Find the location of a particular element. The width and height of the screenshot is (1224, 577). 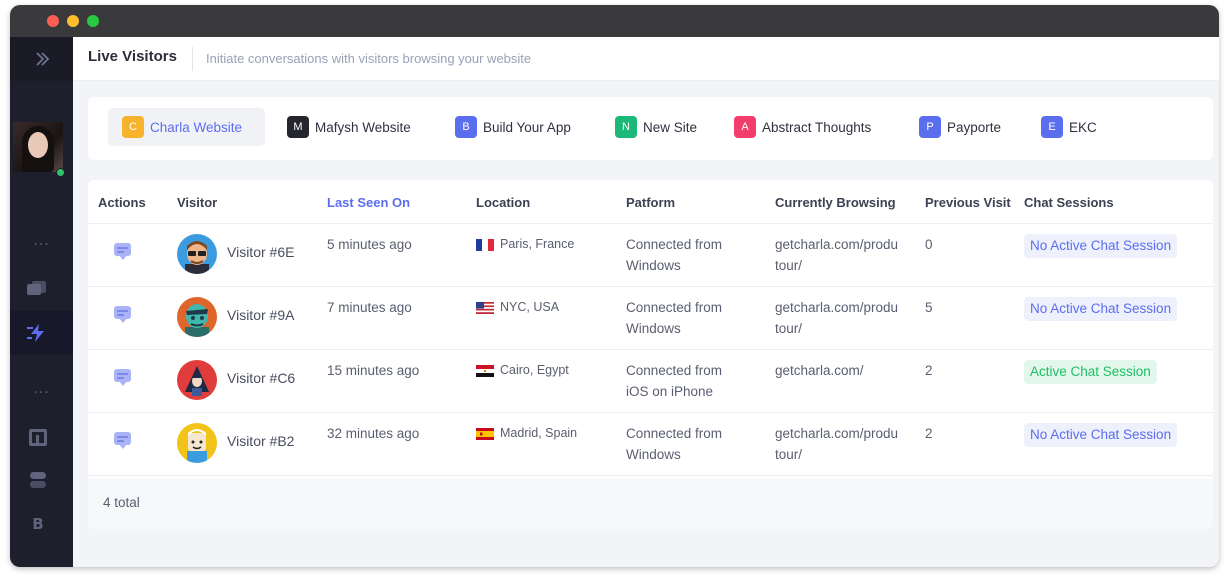

location-cell: Paris, France is located at coordinates (546, 244).